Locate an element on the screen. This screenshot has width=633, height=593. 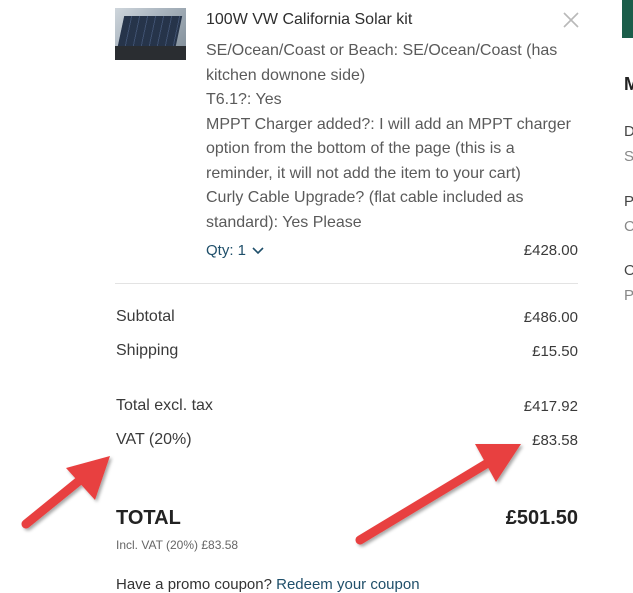
divider is located at coordinates (346, 283).